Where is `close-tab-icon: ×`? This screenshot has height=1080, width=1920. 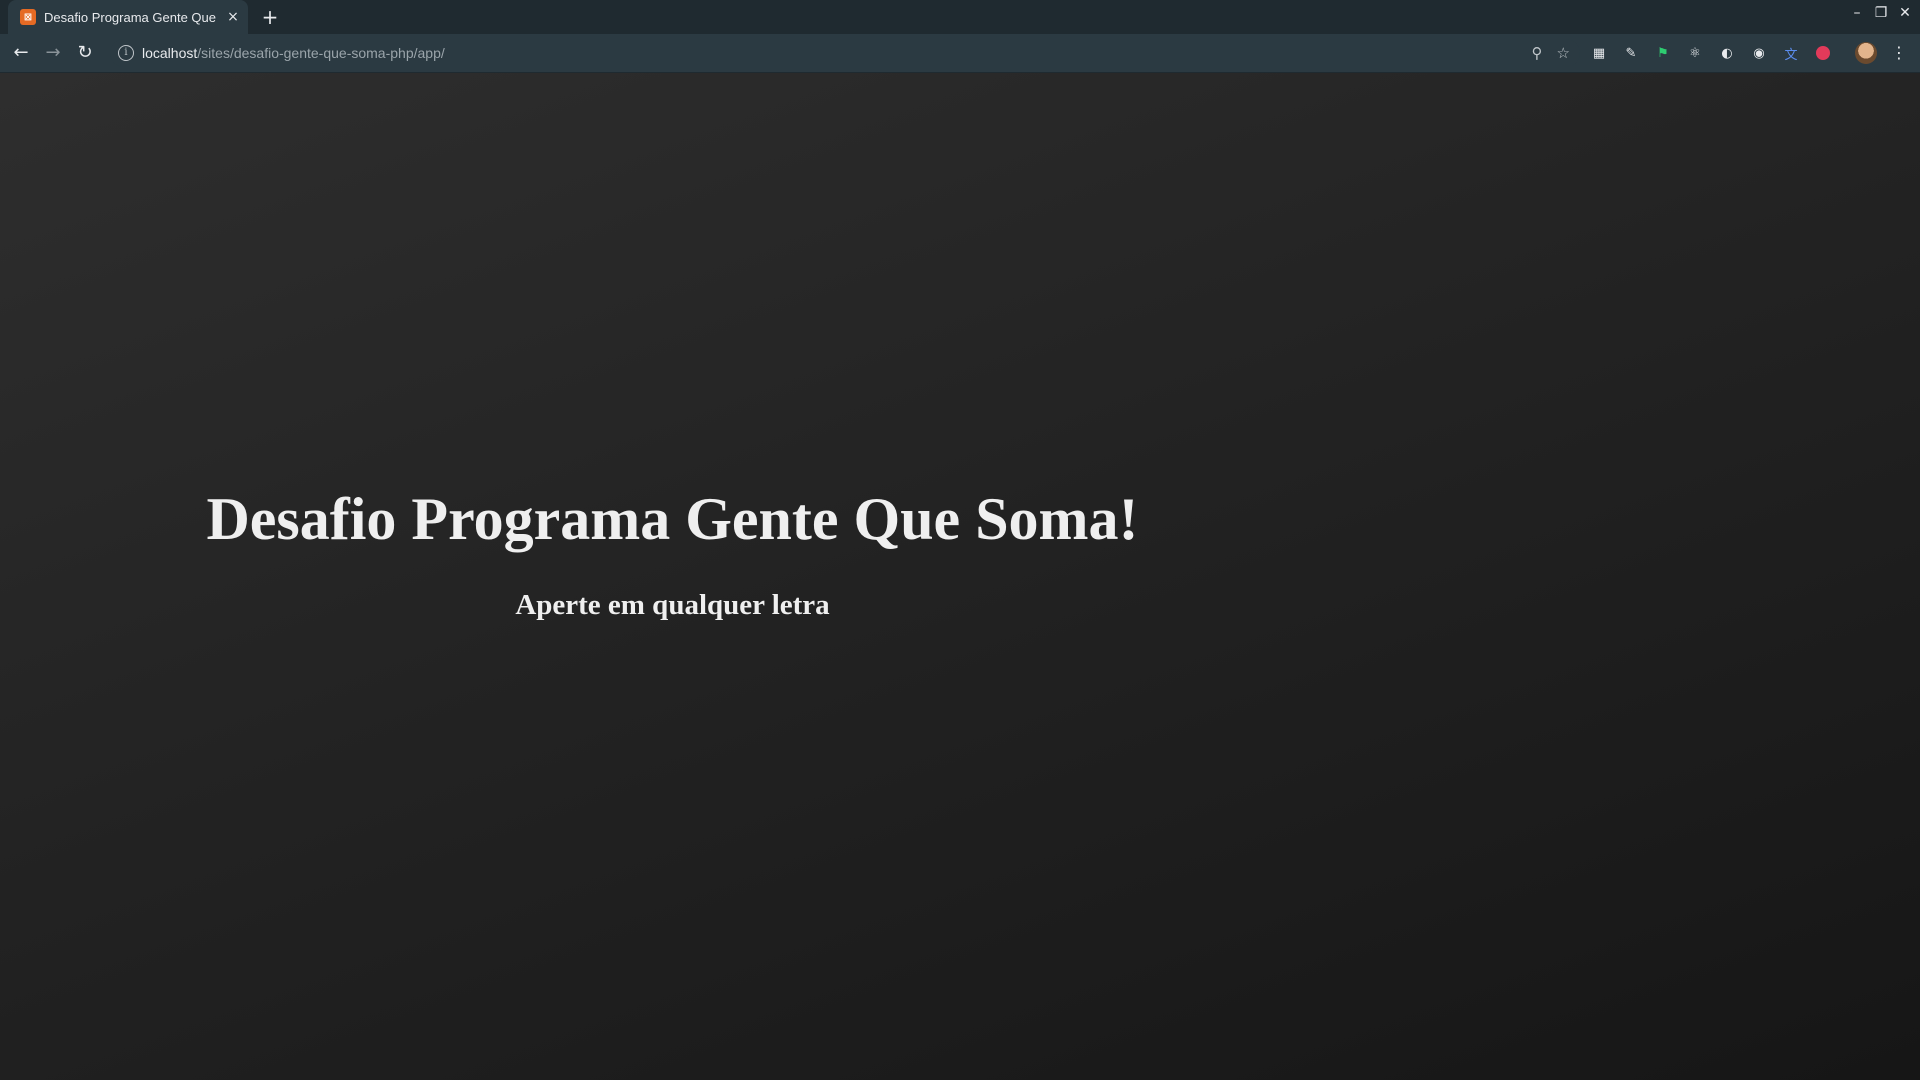
close-tab-icon: × is located at coordinates (233, 17).